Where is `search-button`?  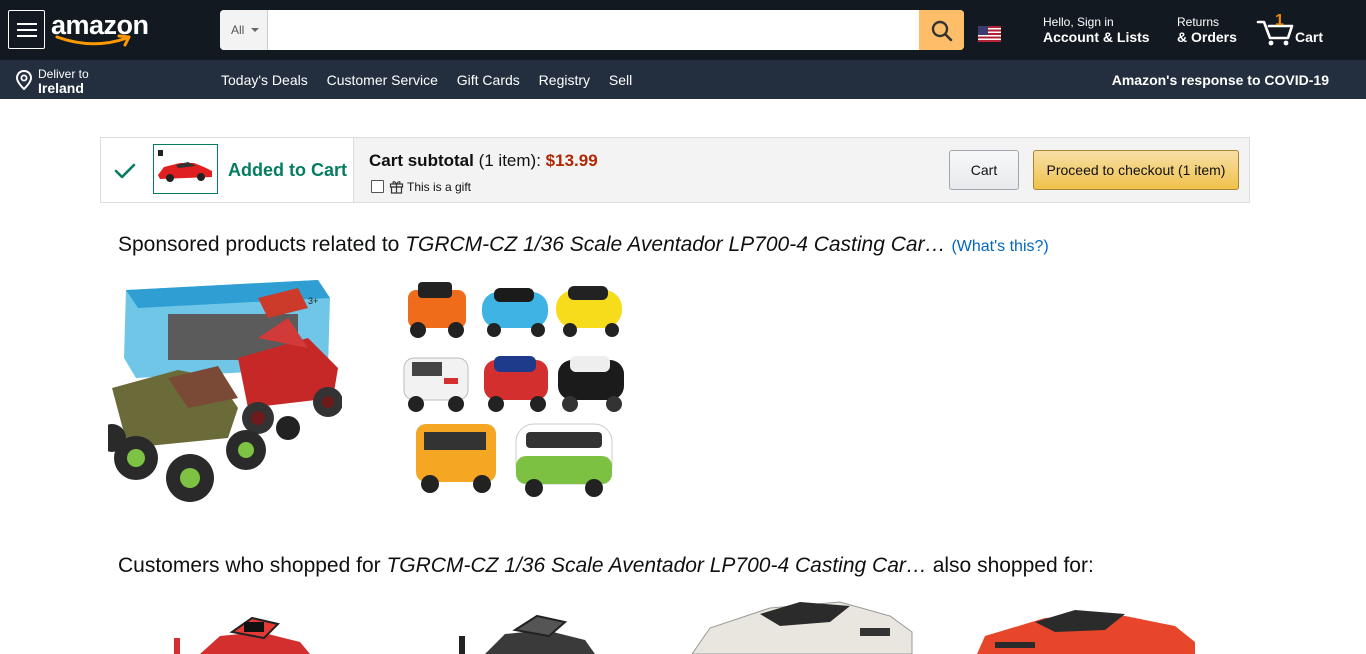 search-button is located at coordinates (941, 30).